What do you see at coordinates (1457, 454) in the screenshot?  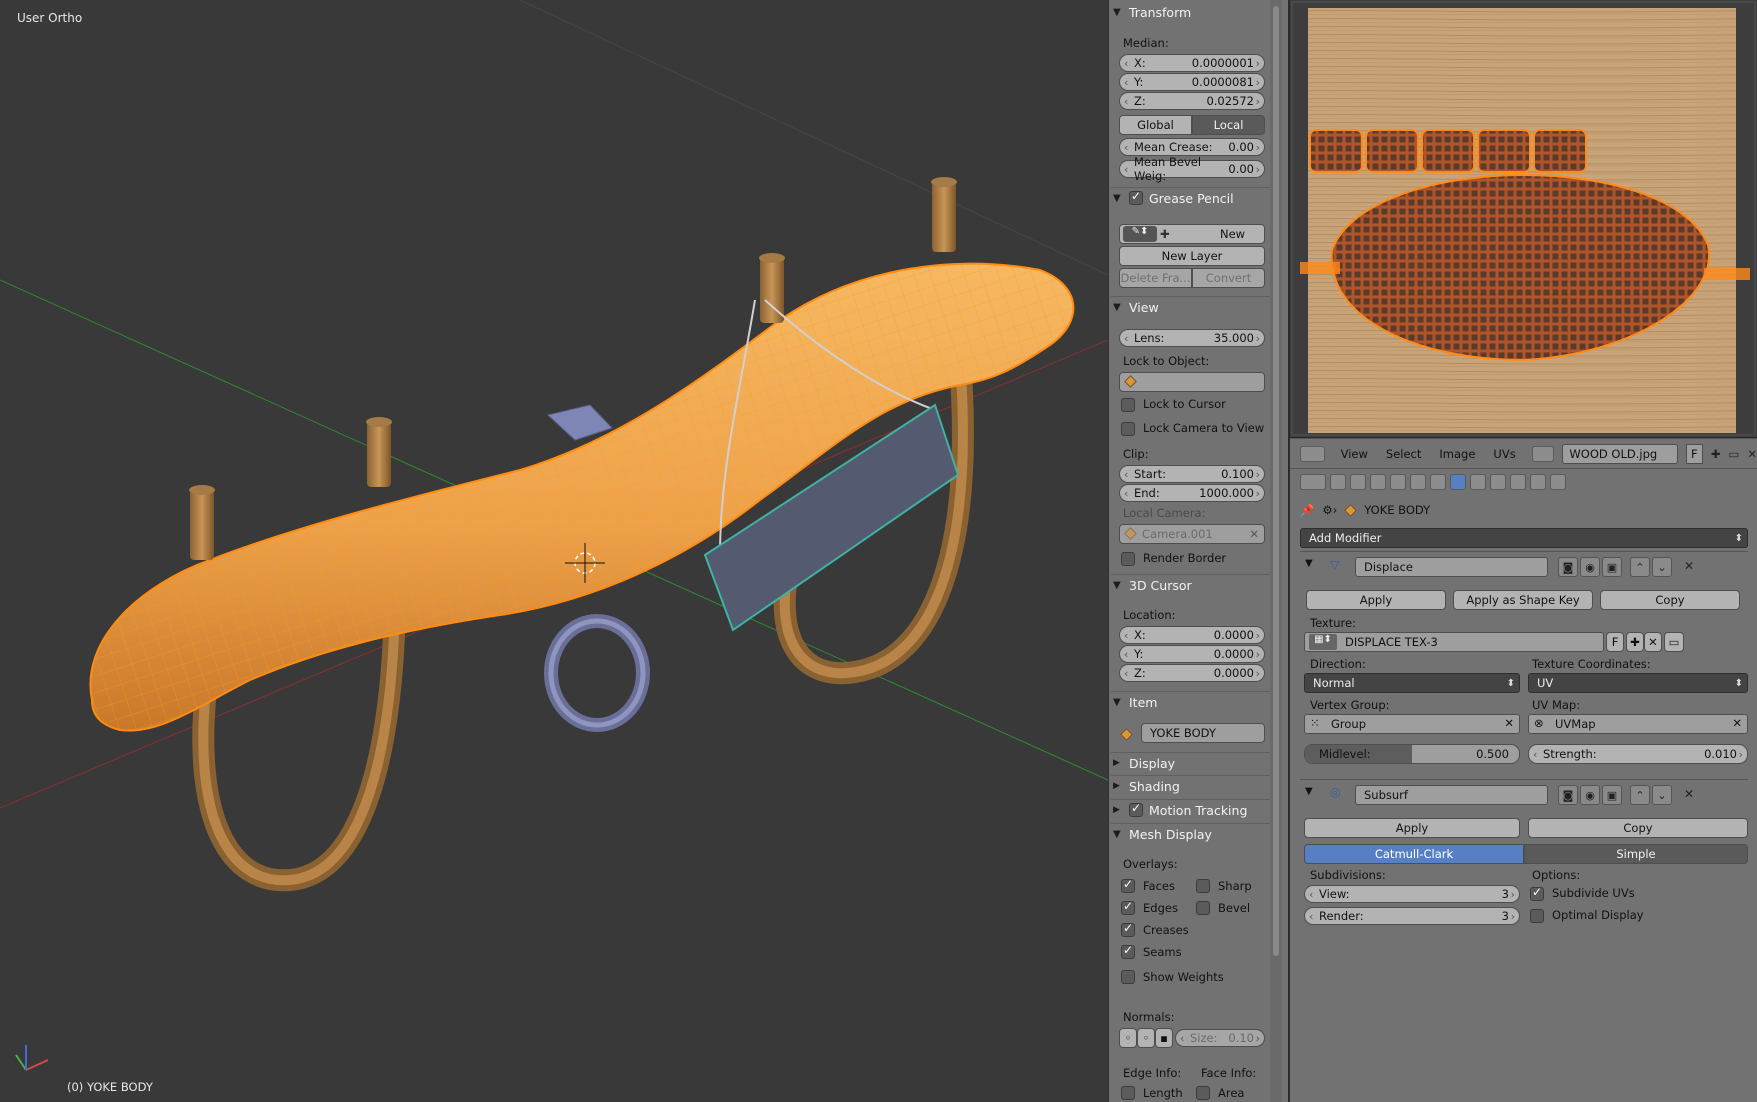 I see `menu-image: Image` at bounding box center [1457, 454].